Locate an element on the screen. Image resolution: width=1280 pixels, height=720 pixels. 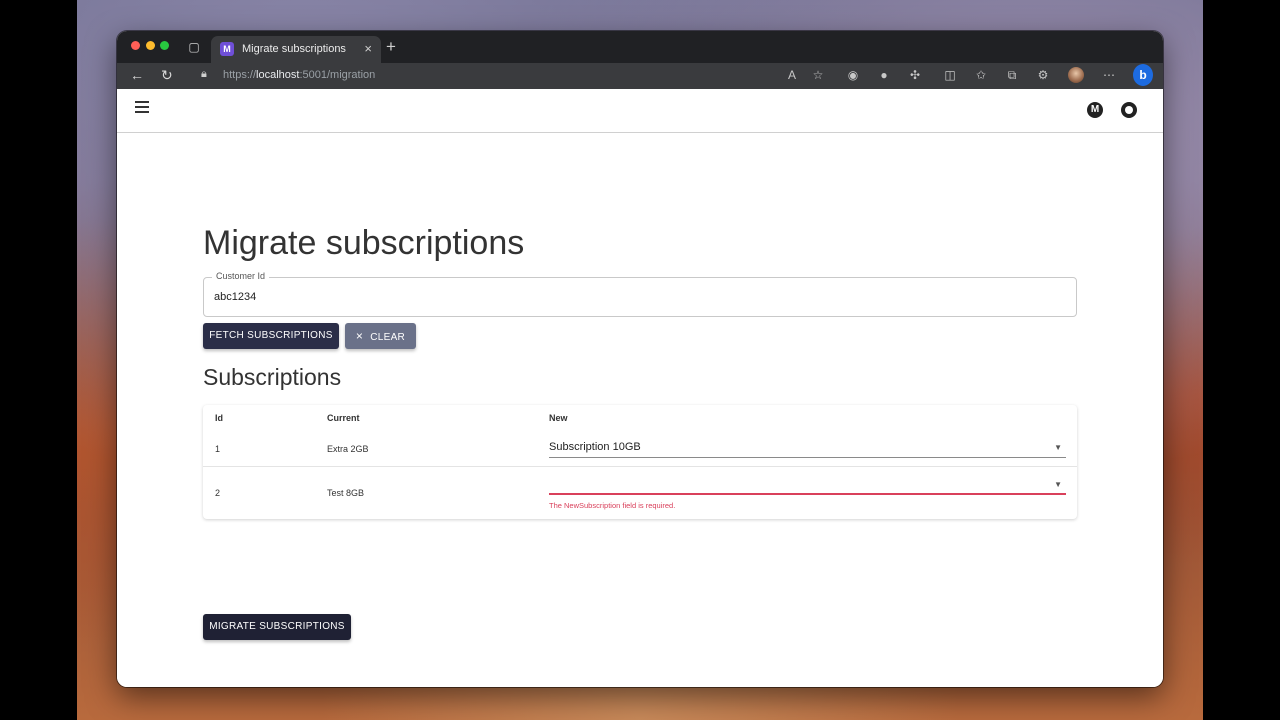
mudblazor-logo-icon: M is located at coordinates (1095, 110).